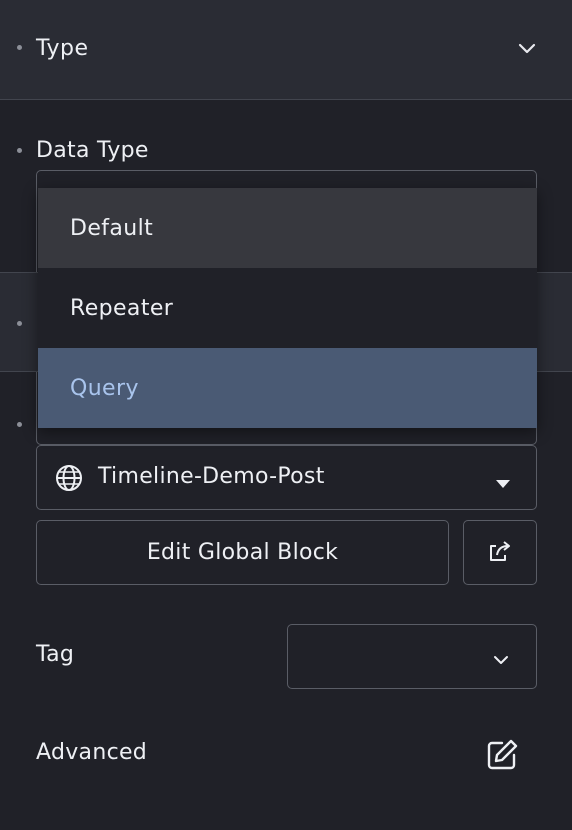 The height and width of the screenshot is (830, 572). What do you see at coordinates (242, 552) in the screenshot?
I see `edit-global-block-button: Edit Global Block` at bounding box center [242, 552].